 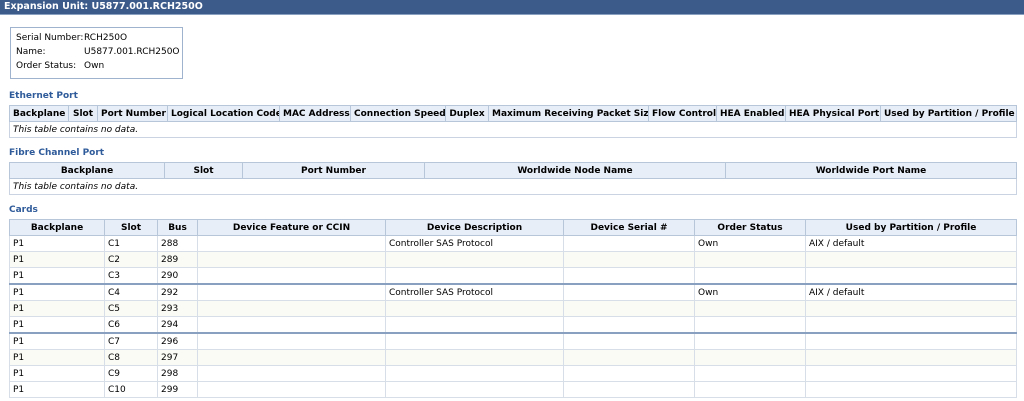 I want to click on ethernet-empty-message: This table contains no data., so click(x=513, y=129).